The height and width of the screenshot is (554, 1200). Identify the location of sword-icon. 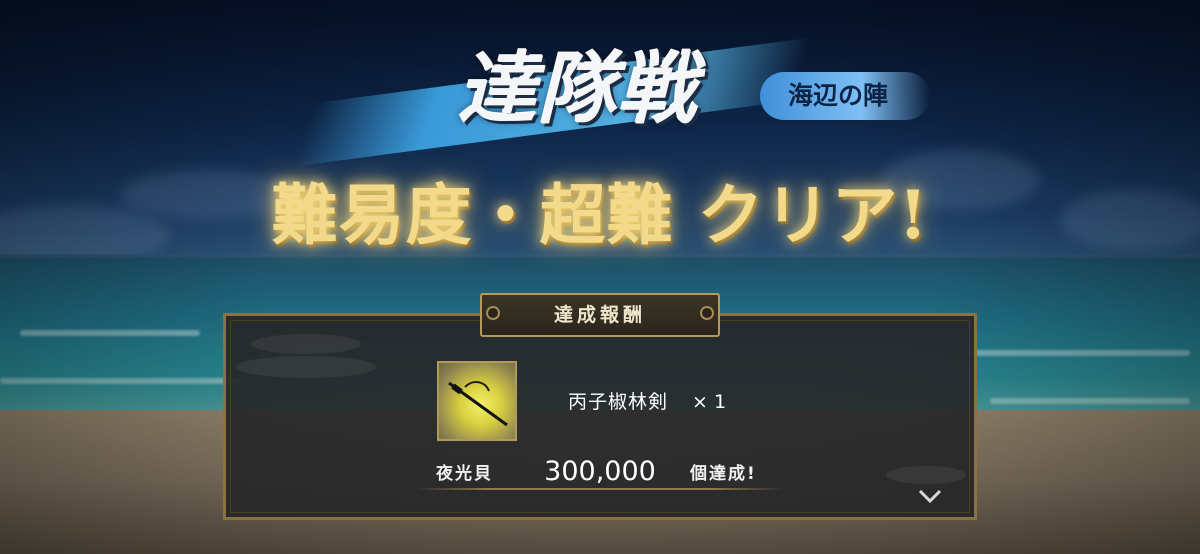
(477, 401).